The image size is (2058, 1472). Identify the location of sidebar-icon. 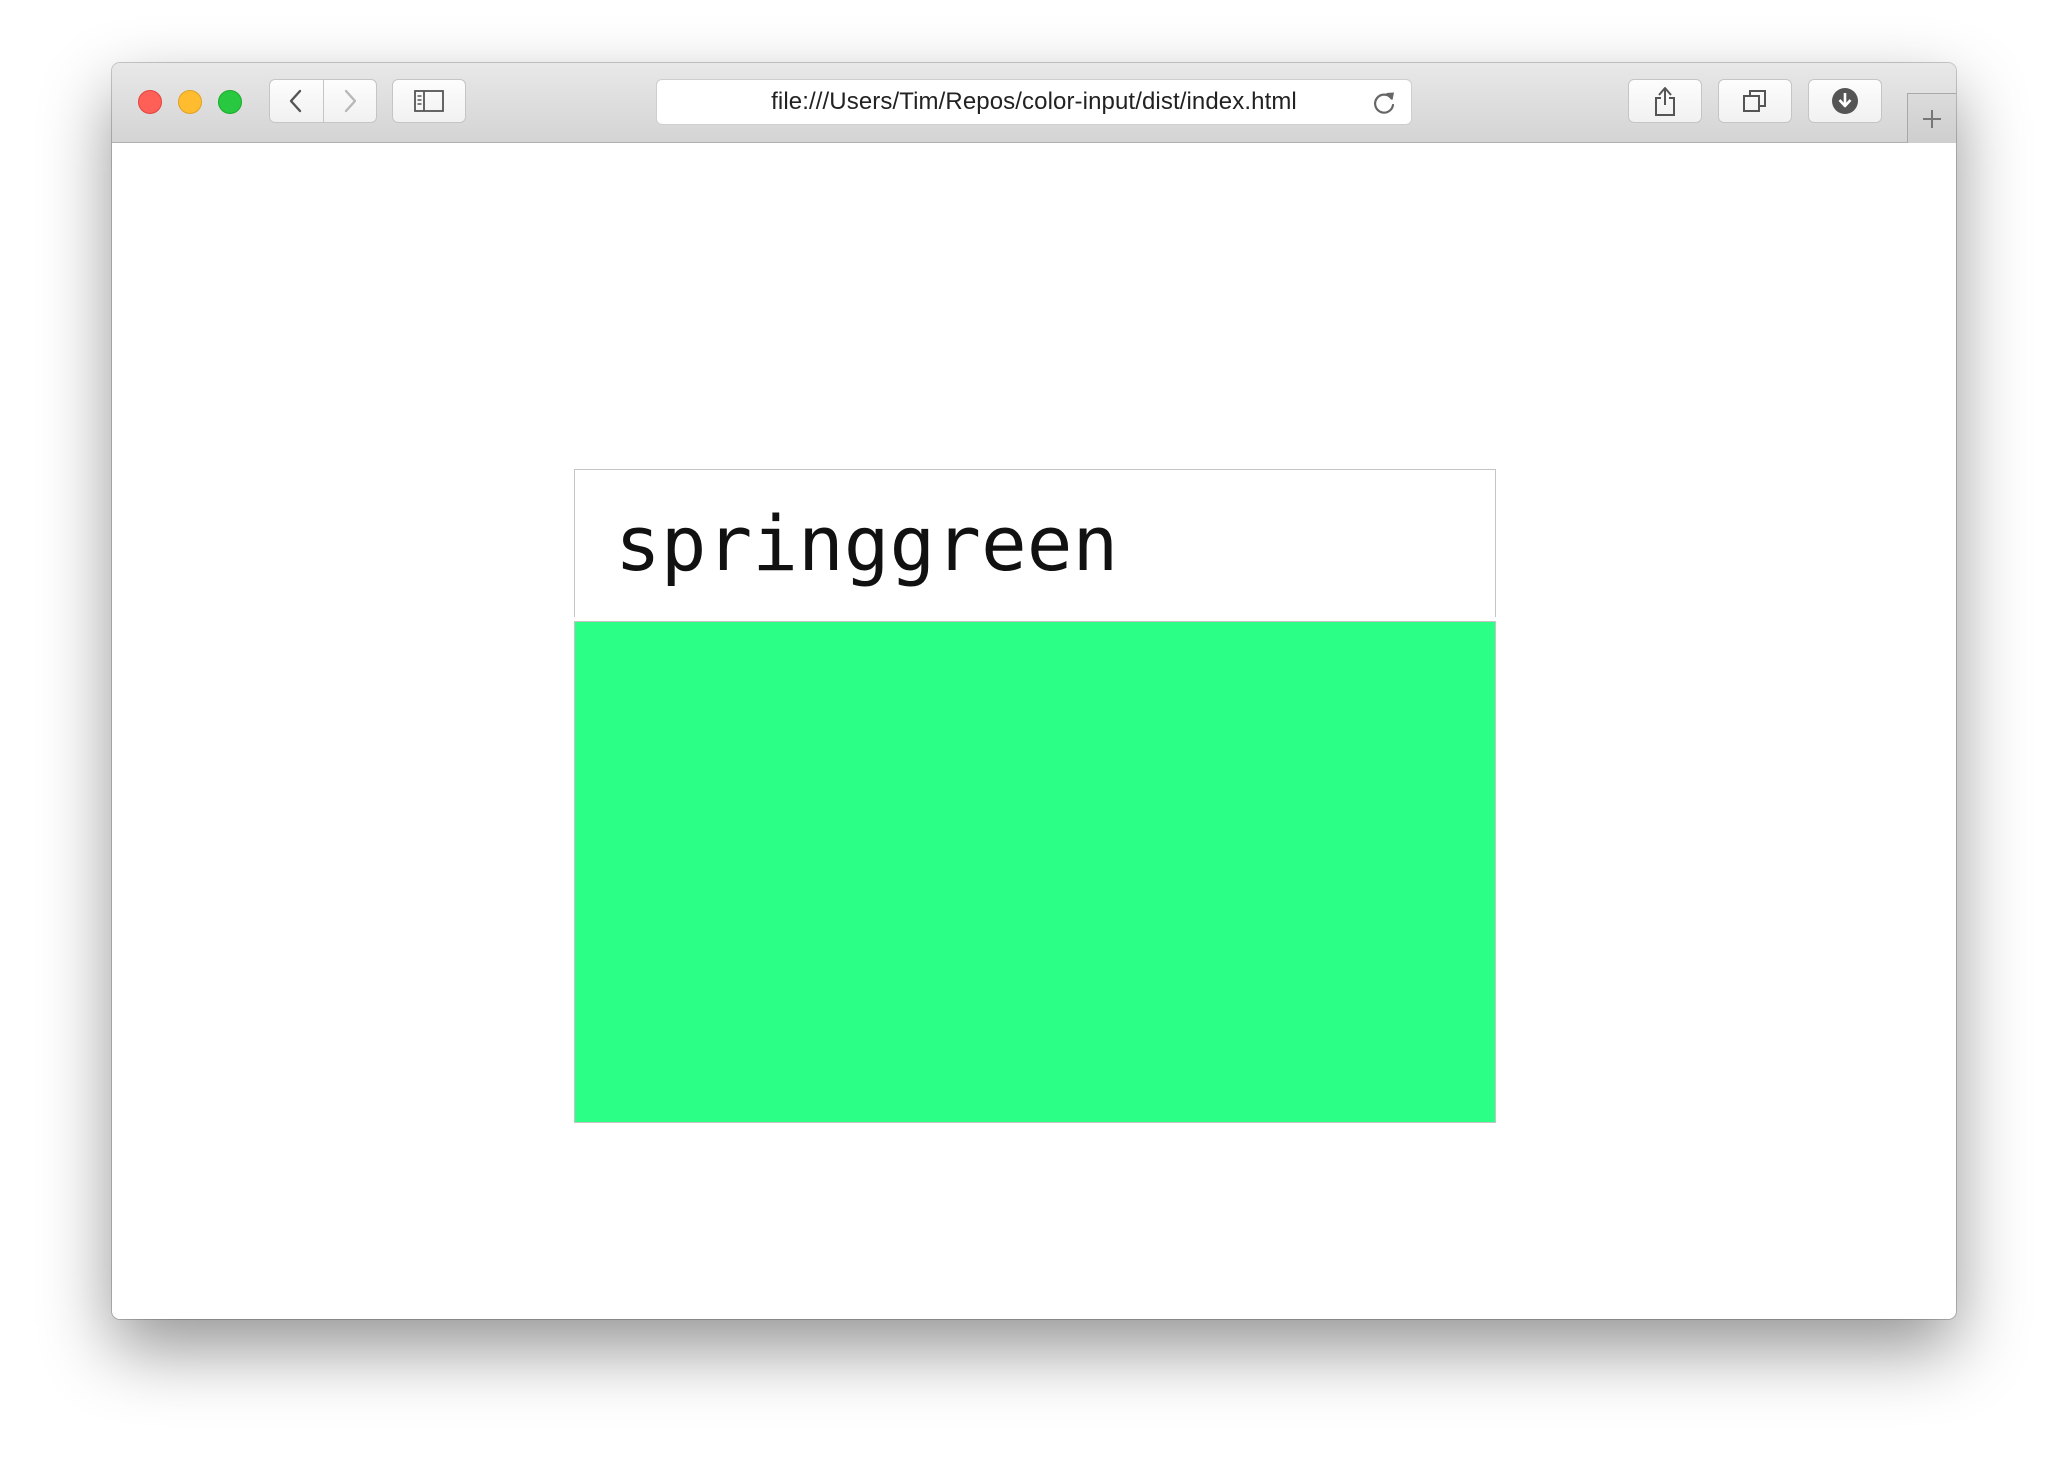
(429, 101).